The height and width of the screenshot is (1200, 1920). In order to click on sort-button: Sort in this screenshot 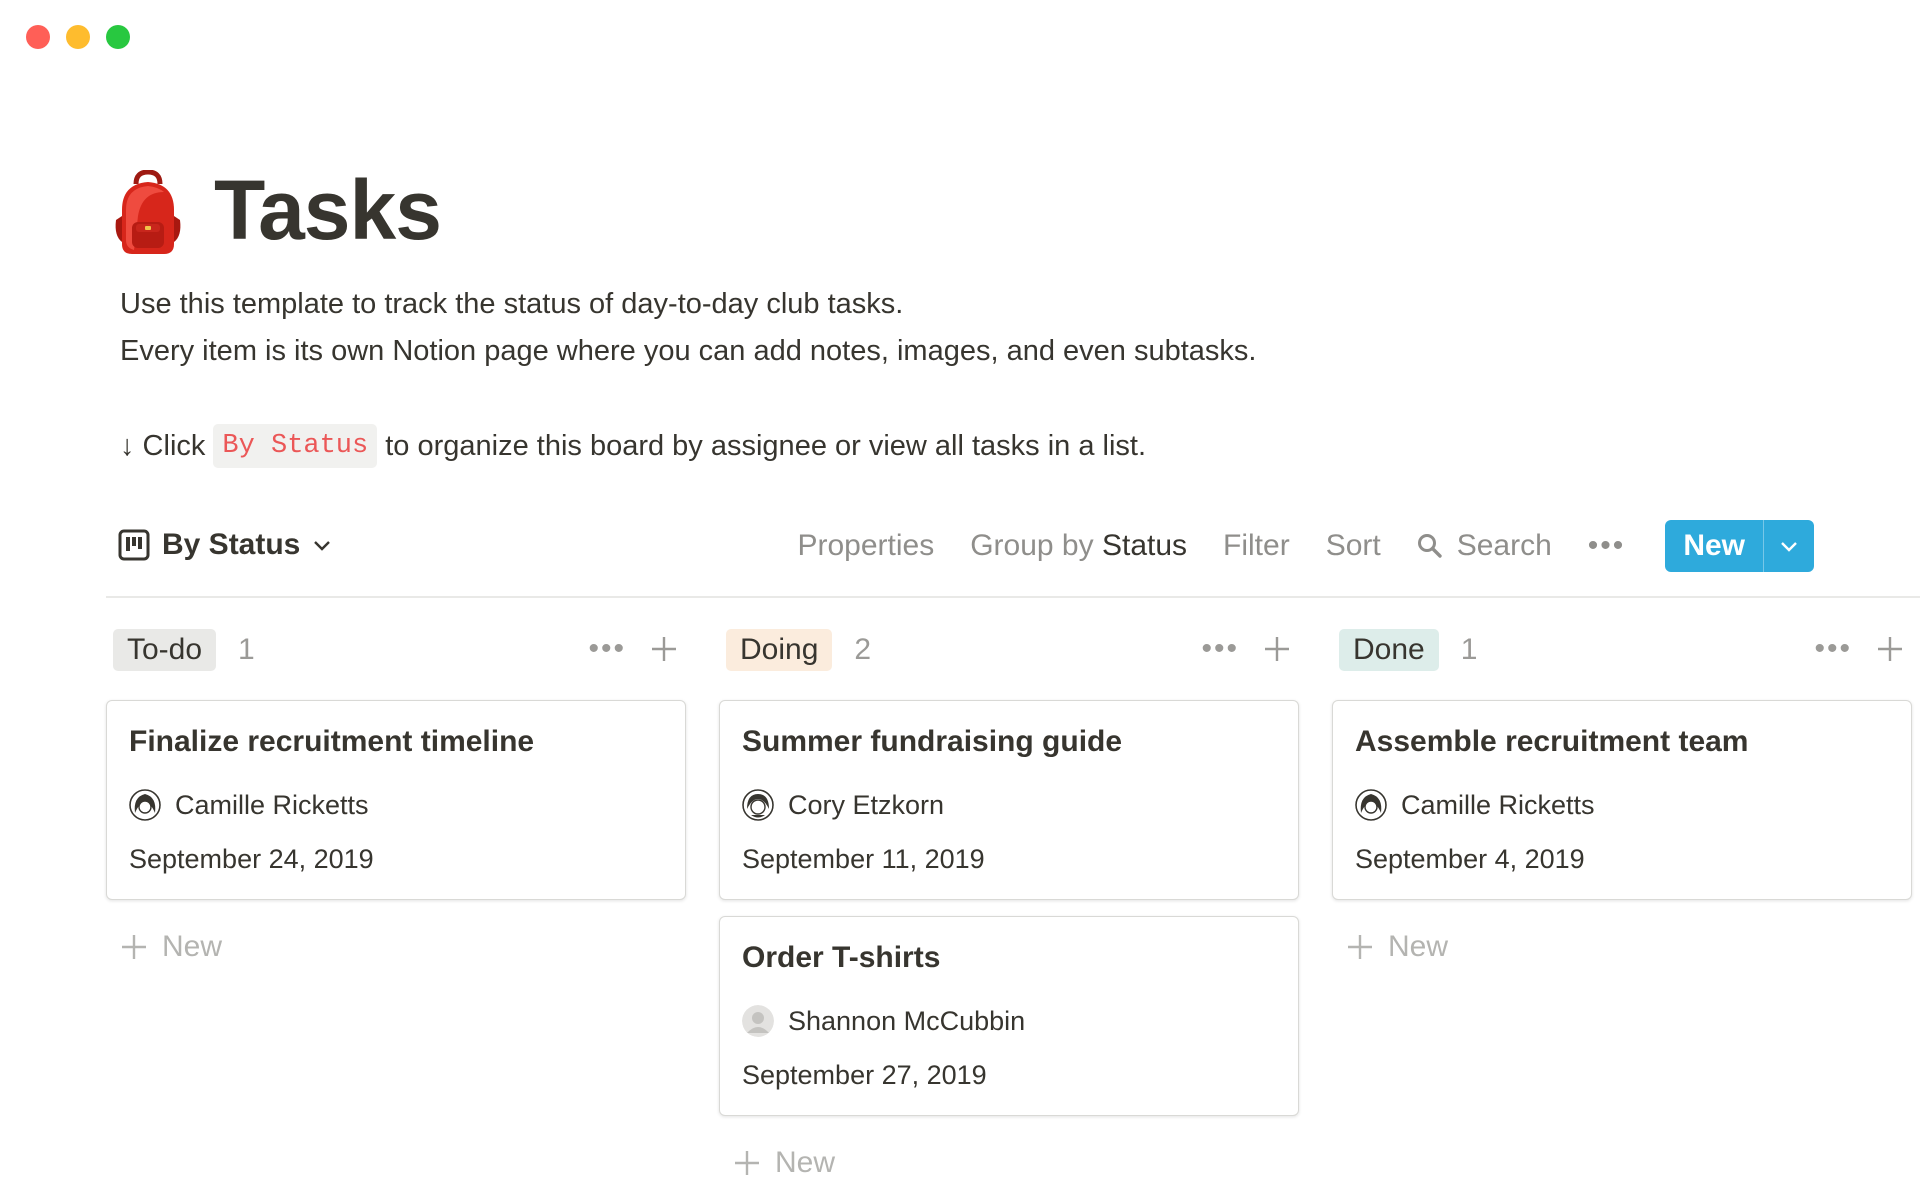, I will do `click(1353, 546)`.